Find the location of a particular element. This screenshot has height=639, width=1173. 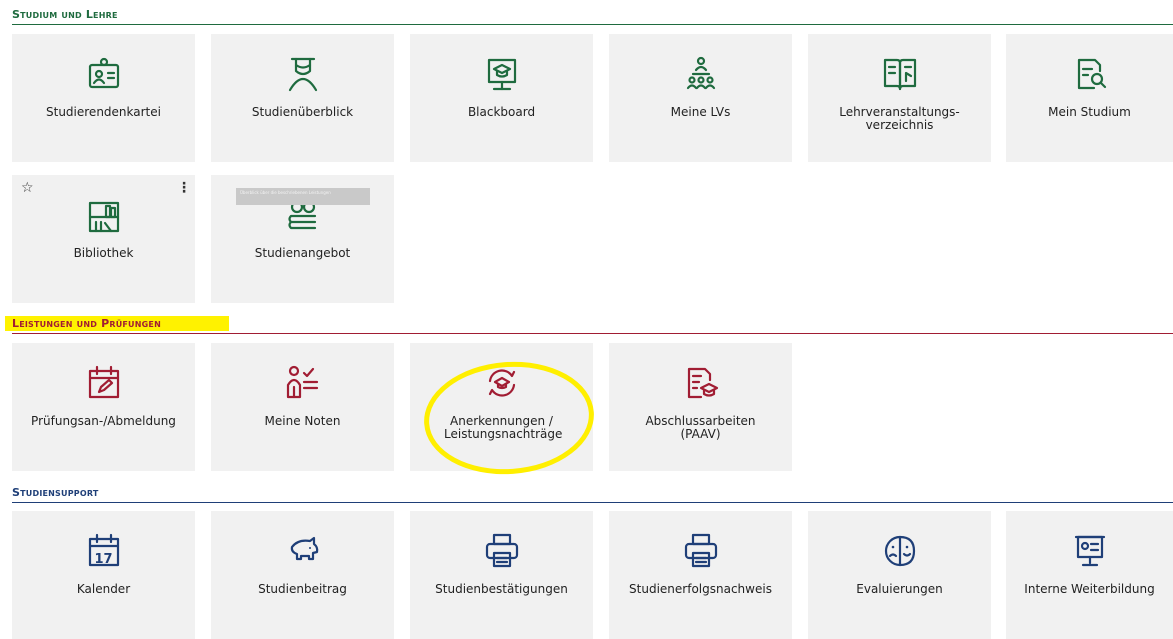

tile-bibliothek: ☆ ⋮ Bibliothek is located at coordinates (103, 239).